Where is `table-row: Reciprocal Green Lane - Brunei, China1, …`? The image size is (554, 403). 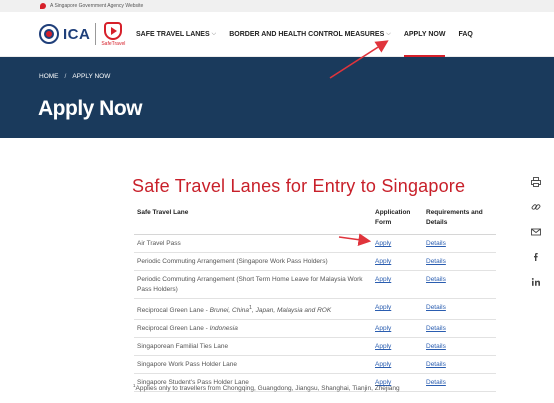 table-row: Reciprocal Green Lane - Brunei, China1, … is located at coordinates (315, 309).